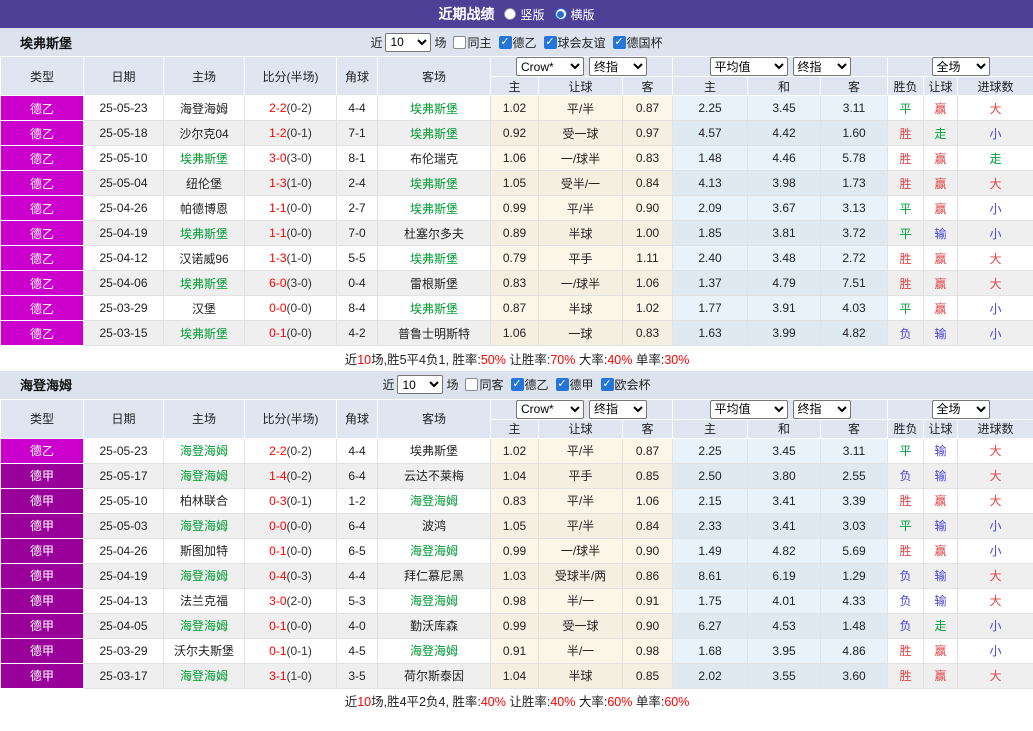 The height and width of the screenshot is (731, 1033). Describe the element at coordinates (514, 475) in the screenshot. I see `crow-home-odds: 1.04` at that location.